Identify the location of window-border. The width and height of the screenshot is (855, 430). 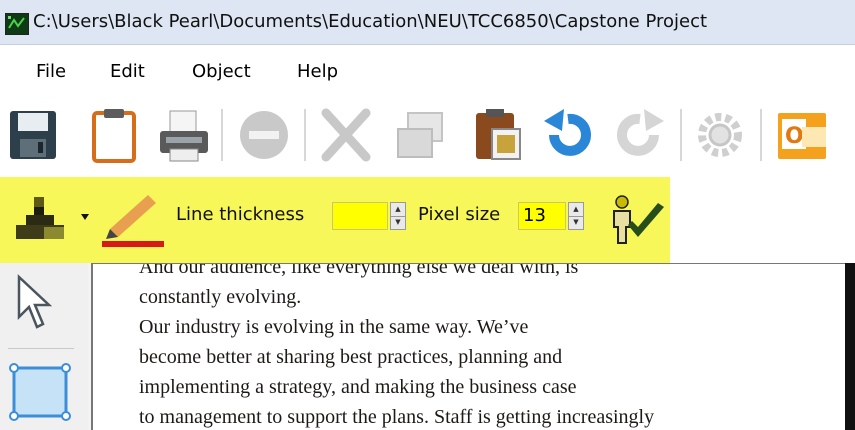
(850, 346).